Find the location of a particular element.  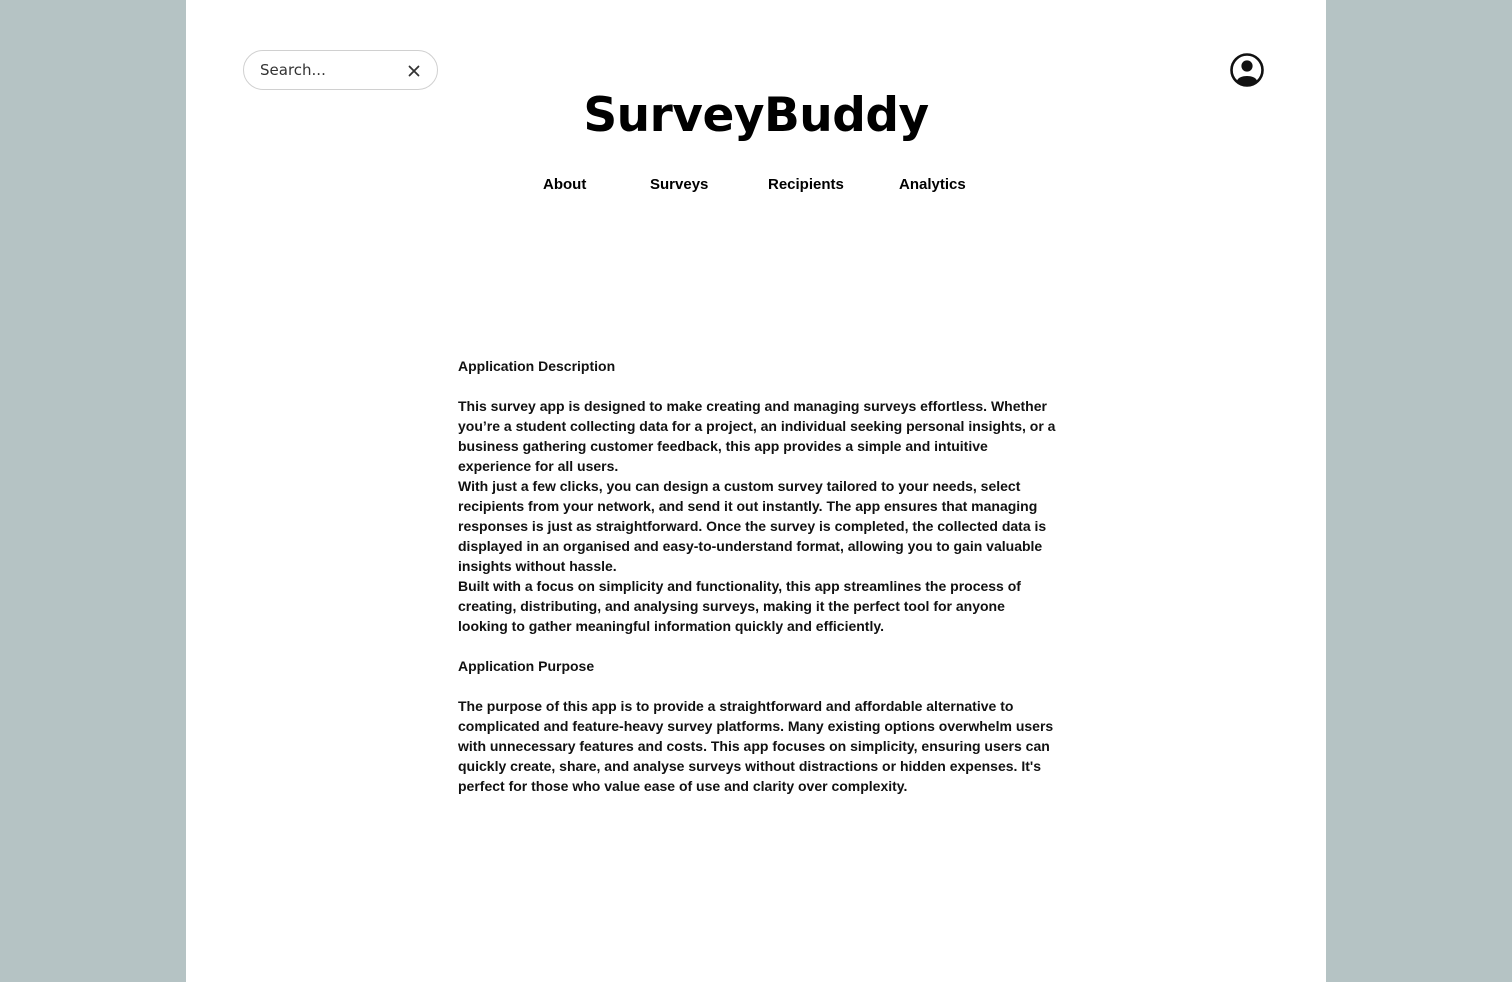

nav-item-analytics: Analytics is located at coordinates (932, 184).